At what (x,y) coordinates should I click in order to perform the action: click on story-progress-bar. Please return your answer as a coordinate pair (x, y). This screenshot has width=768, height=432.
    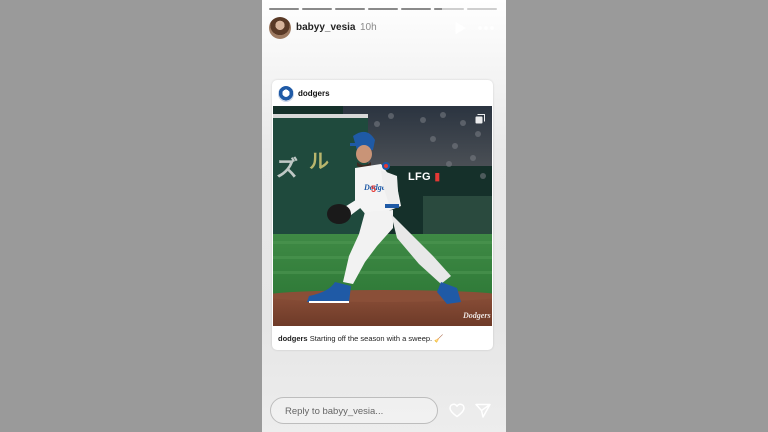
    Looking at the image, I should click on (383, 9).